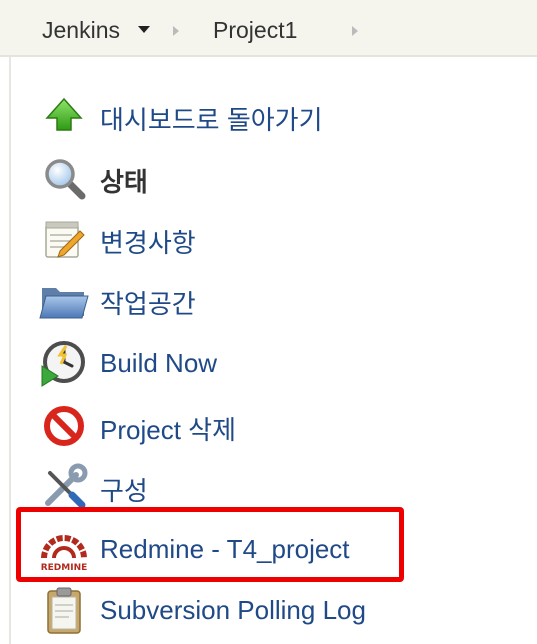  I want to click on breadcrumb: Jenkins Project1, so click(268, 28).